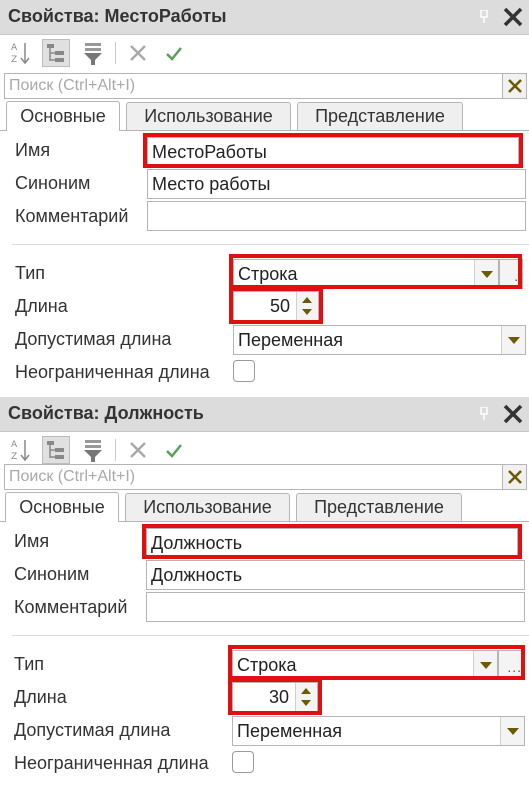 The image size is (529, 793). Describe the element at coordinates (278, 697) in the screenshot. I see `length-value: 30` at that location.